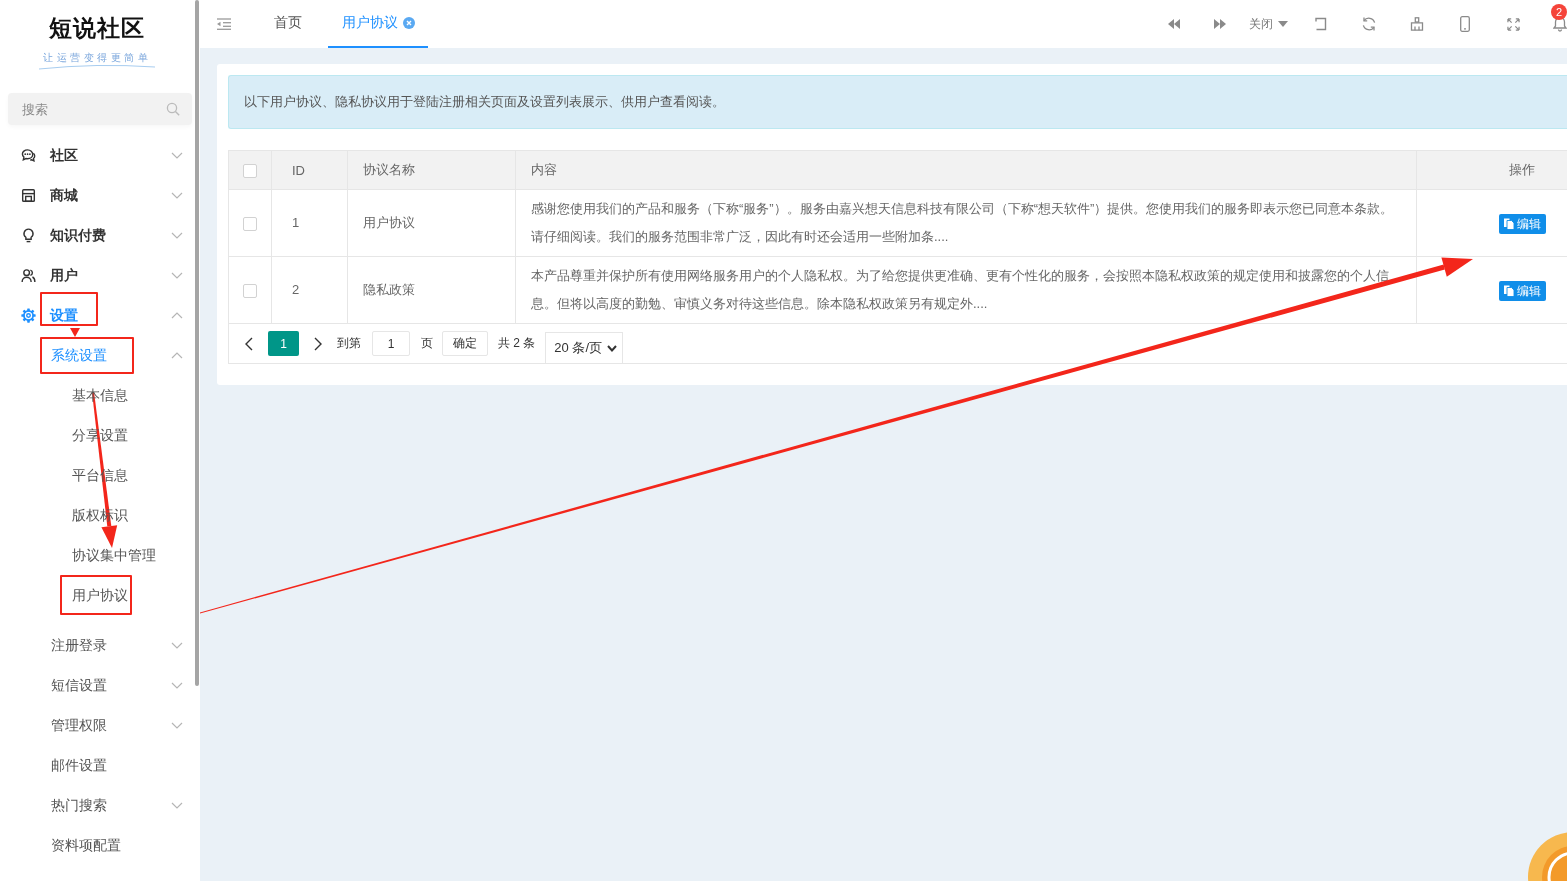 This screenshot has width=1567, height=881. What do you see at coordinates (224, 24) in the screenshot?
I see `menu-fold-icon` at bounding box center [224, 24].